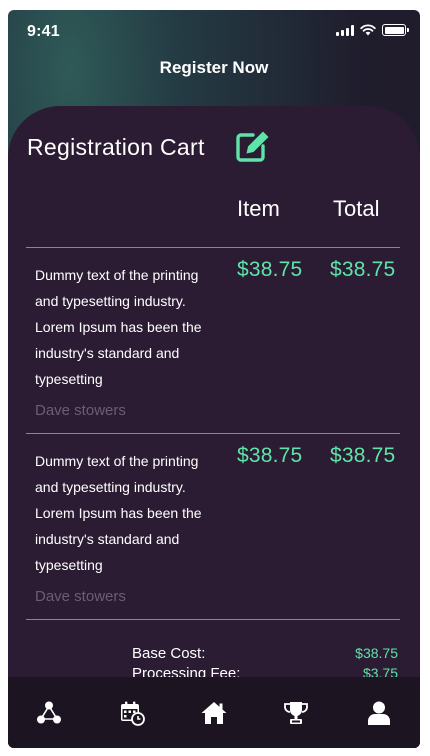 Image resolution: width=430 pixels, height=756 pixels. What do you see at coordinates (356, 208) in the screenshot?
I see `column-header-total: Total` at bounding box center [356, 208].